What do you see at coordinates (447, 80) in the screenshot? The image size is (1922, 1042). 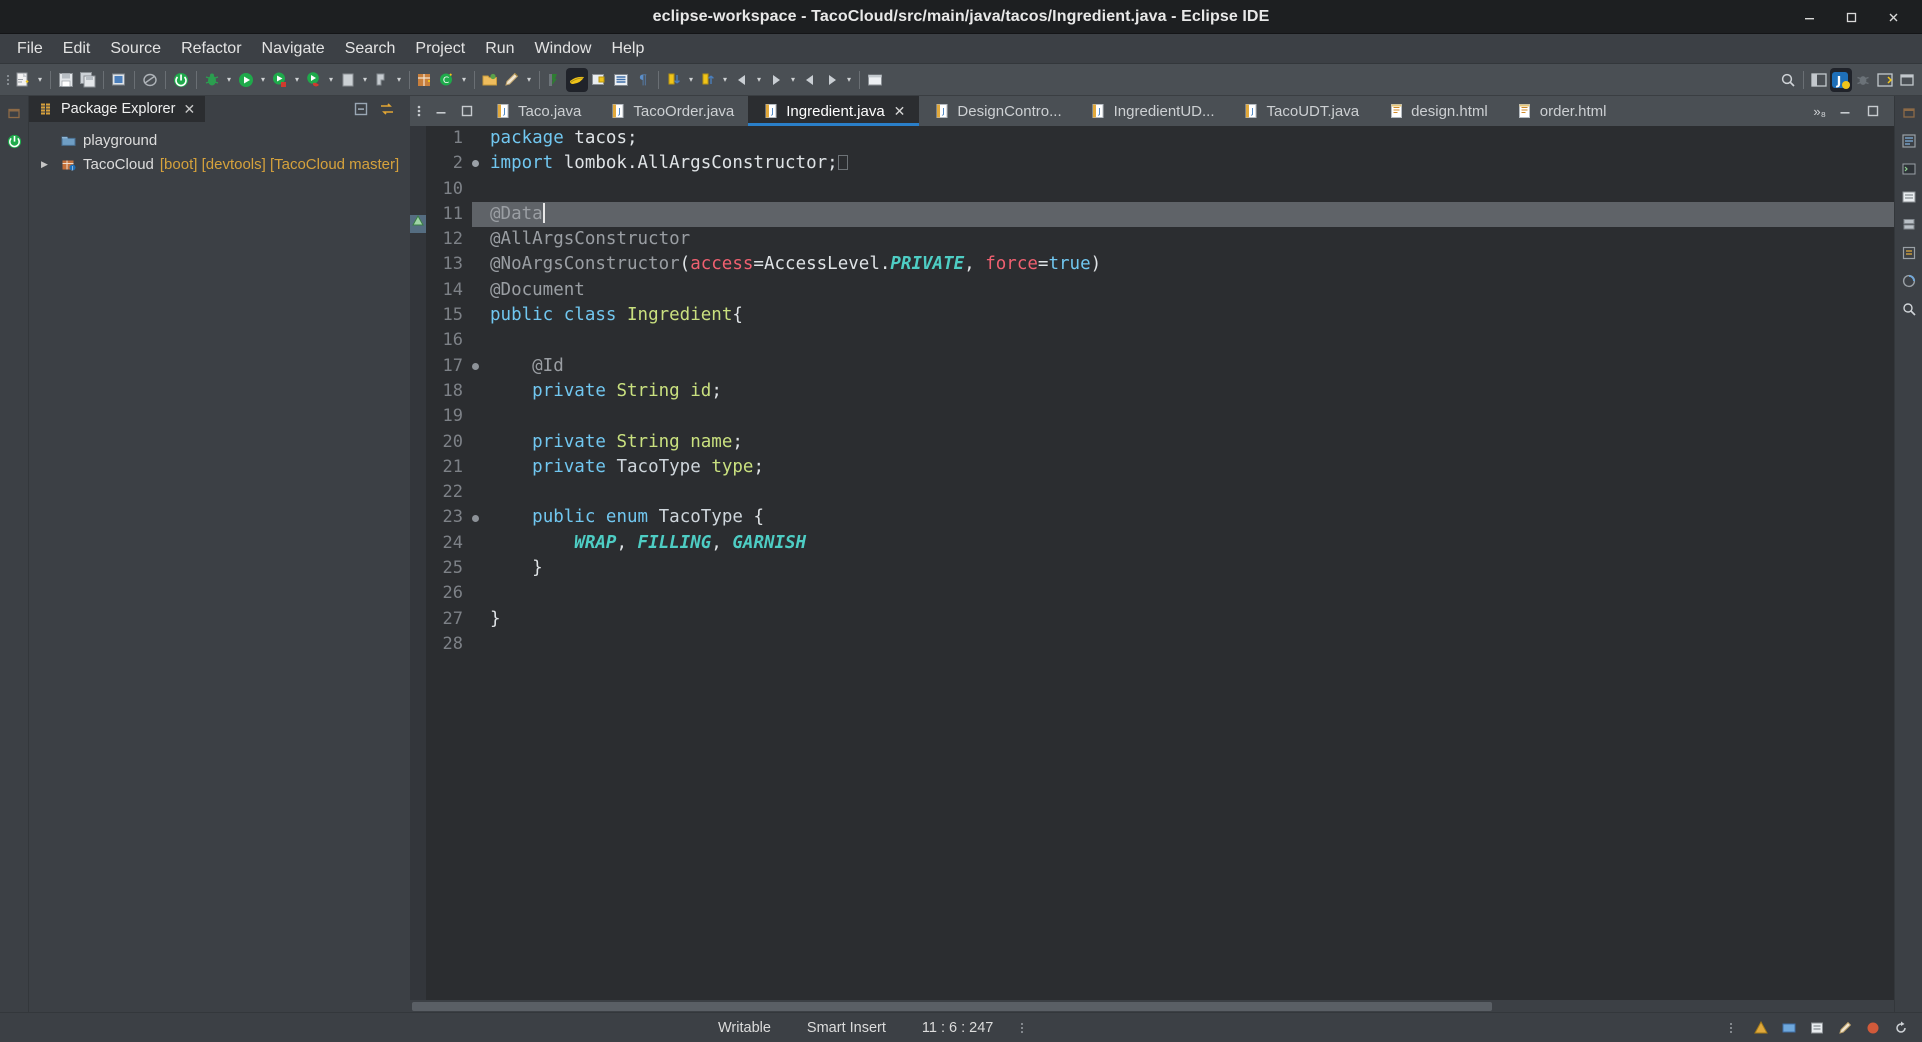 I see `new-class-icon: C` at bounding box center [447, 80].